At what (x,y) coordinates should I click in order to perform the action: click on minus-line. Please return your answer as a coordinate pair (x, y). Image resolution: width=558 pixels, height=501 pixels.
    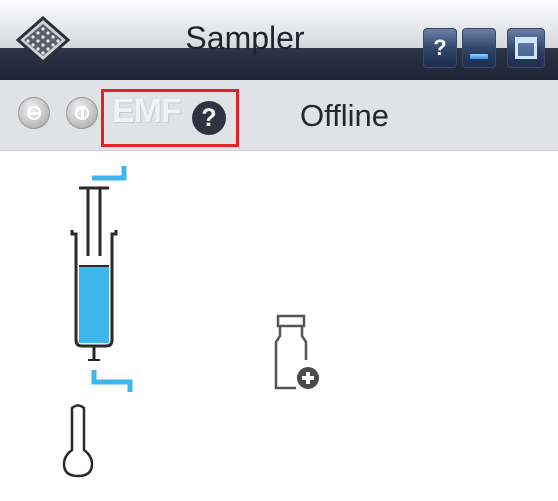
    Looking at the image, I should click on (34, 113).